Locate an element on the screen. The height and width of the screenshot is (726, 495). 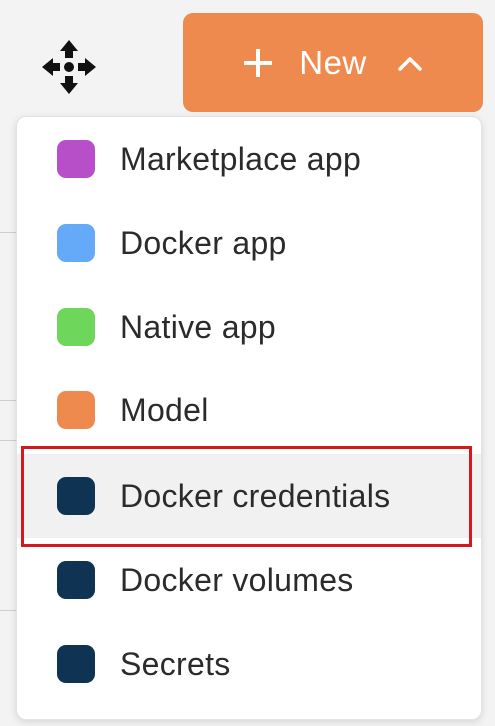
new-button-label: New is located at coordinates (333, 62).